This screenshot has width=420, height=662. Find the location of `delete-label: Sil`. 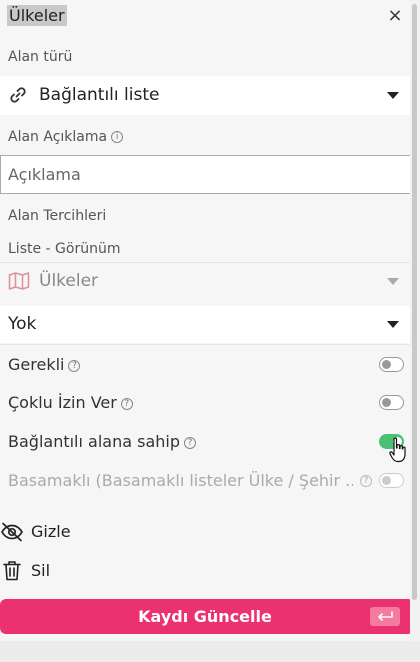

delete-label: Sil is located at coordinates (41, 570).